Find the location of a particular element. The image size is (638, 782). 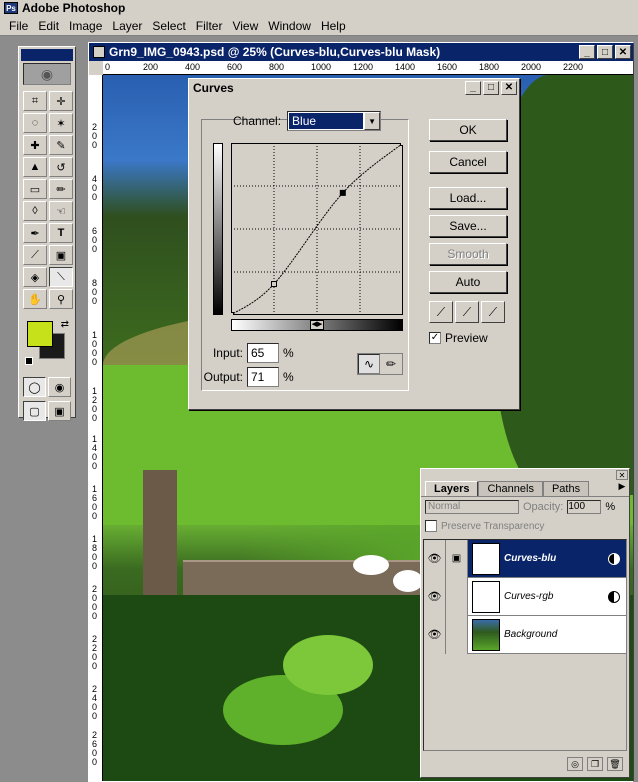

hand-icon: ✋ is located at coordinates (35, 299).